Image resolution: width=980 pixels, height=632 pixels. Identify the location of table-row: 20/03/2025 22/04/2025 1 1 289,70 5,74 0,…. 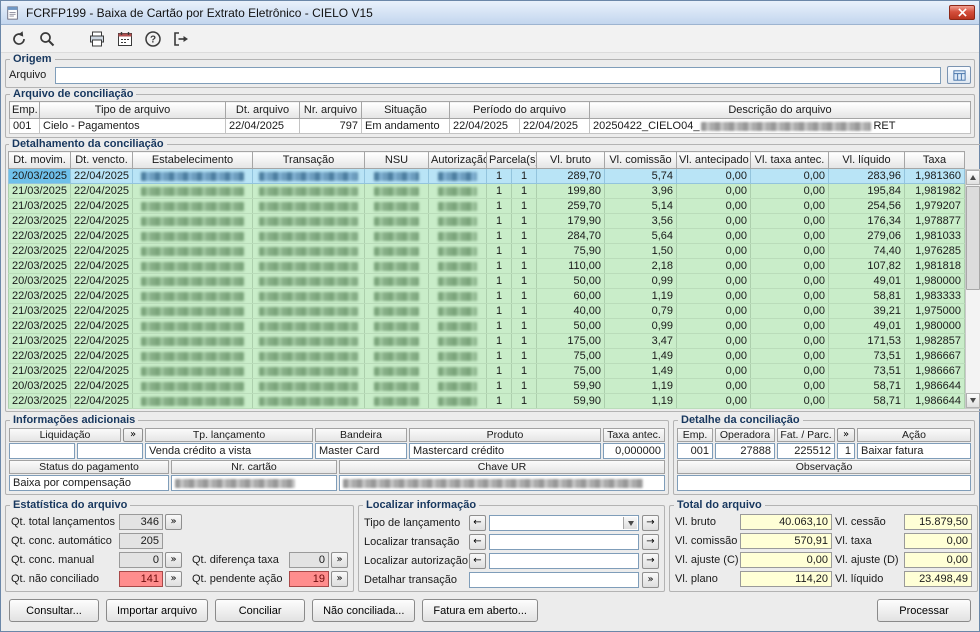
(486, 176).